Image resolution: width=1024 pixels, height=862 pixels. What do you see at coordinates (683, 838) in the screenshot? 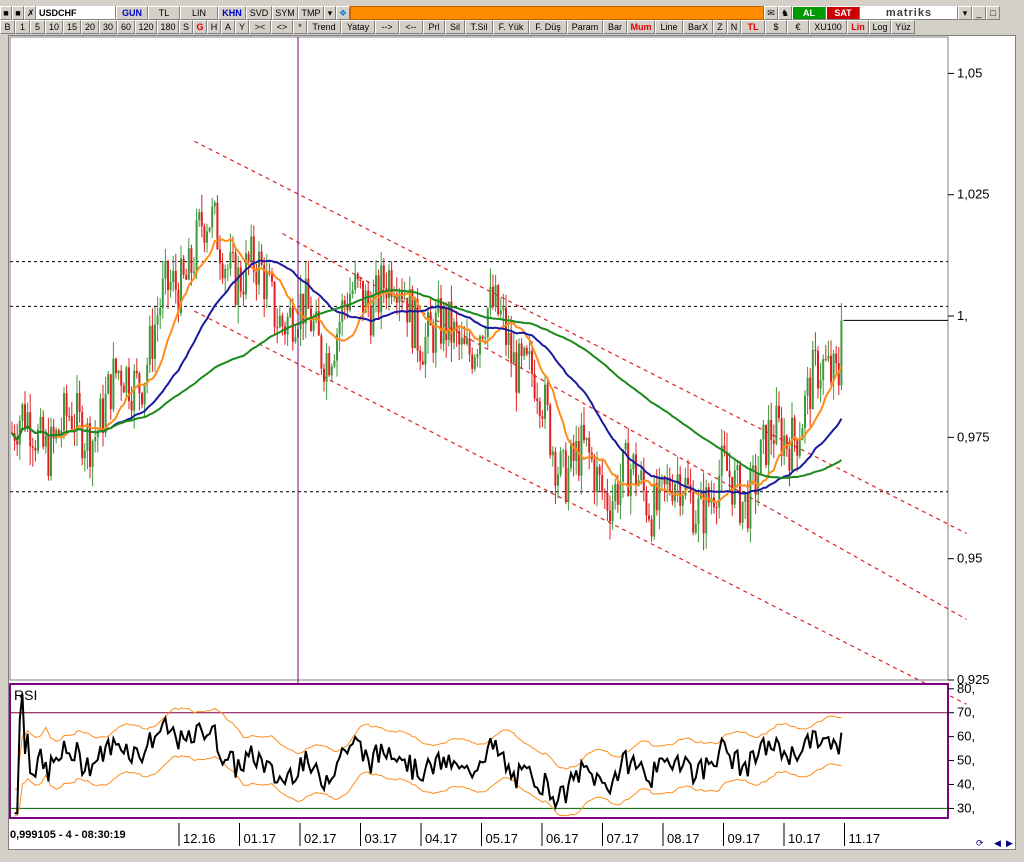
I see `x-tick-label: 08.17` at bounding box center [683, 838].